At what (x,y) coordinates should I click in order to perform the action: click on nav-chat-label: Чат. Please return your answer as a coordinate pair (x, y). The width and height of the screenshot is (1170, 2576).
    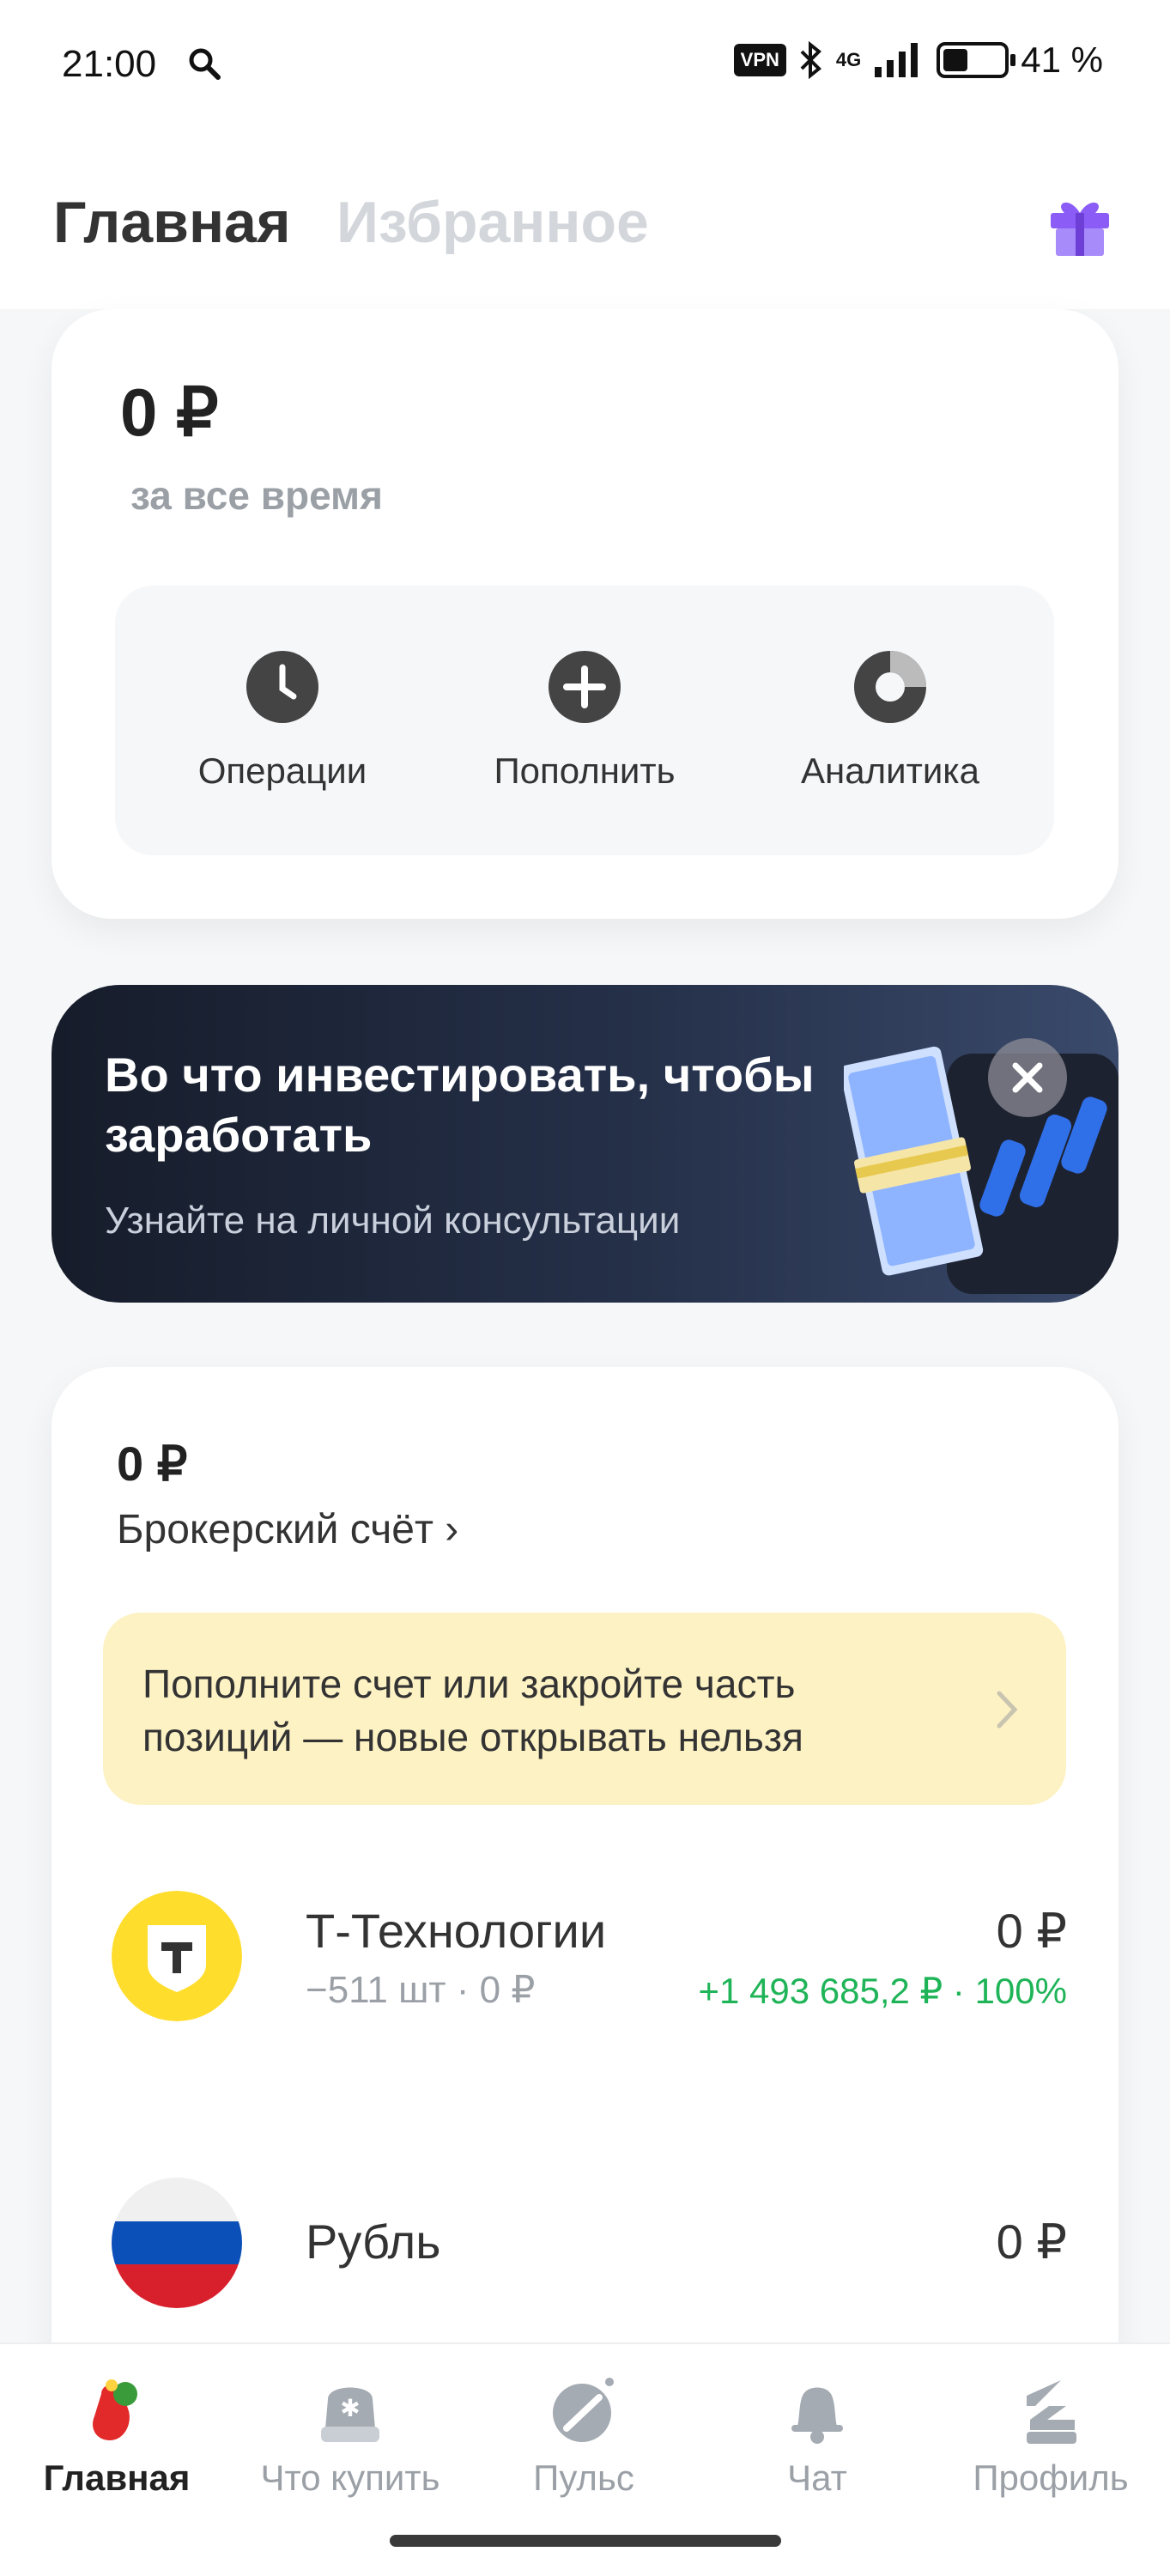
    Looking at the image, I should click on (817, 2478).